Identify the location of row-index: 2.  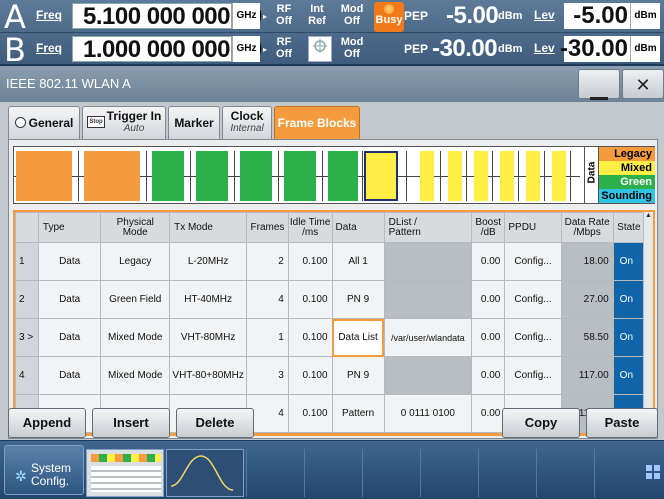
(27, 299).